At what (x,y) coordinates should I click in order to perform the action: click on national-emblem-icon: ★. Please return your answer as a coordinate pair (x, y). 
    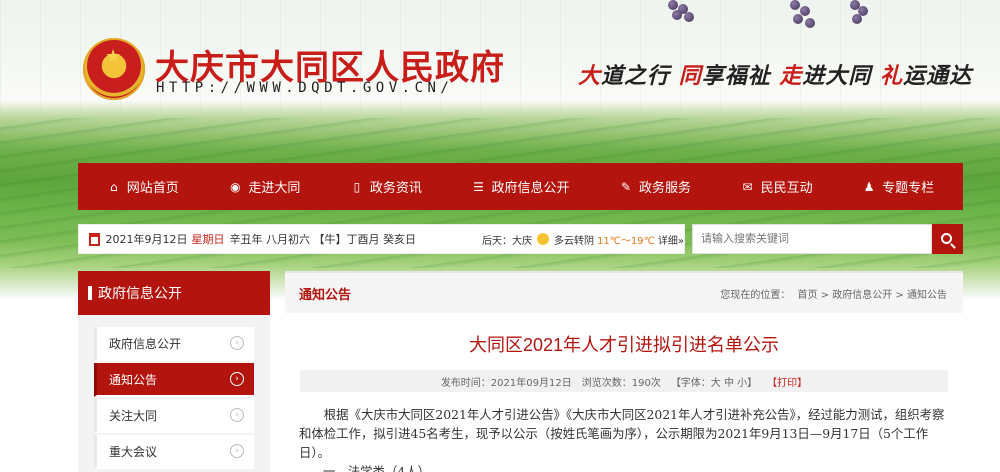
    Looking at the image, I should click on (114, 69).